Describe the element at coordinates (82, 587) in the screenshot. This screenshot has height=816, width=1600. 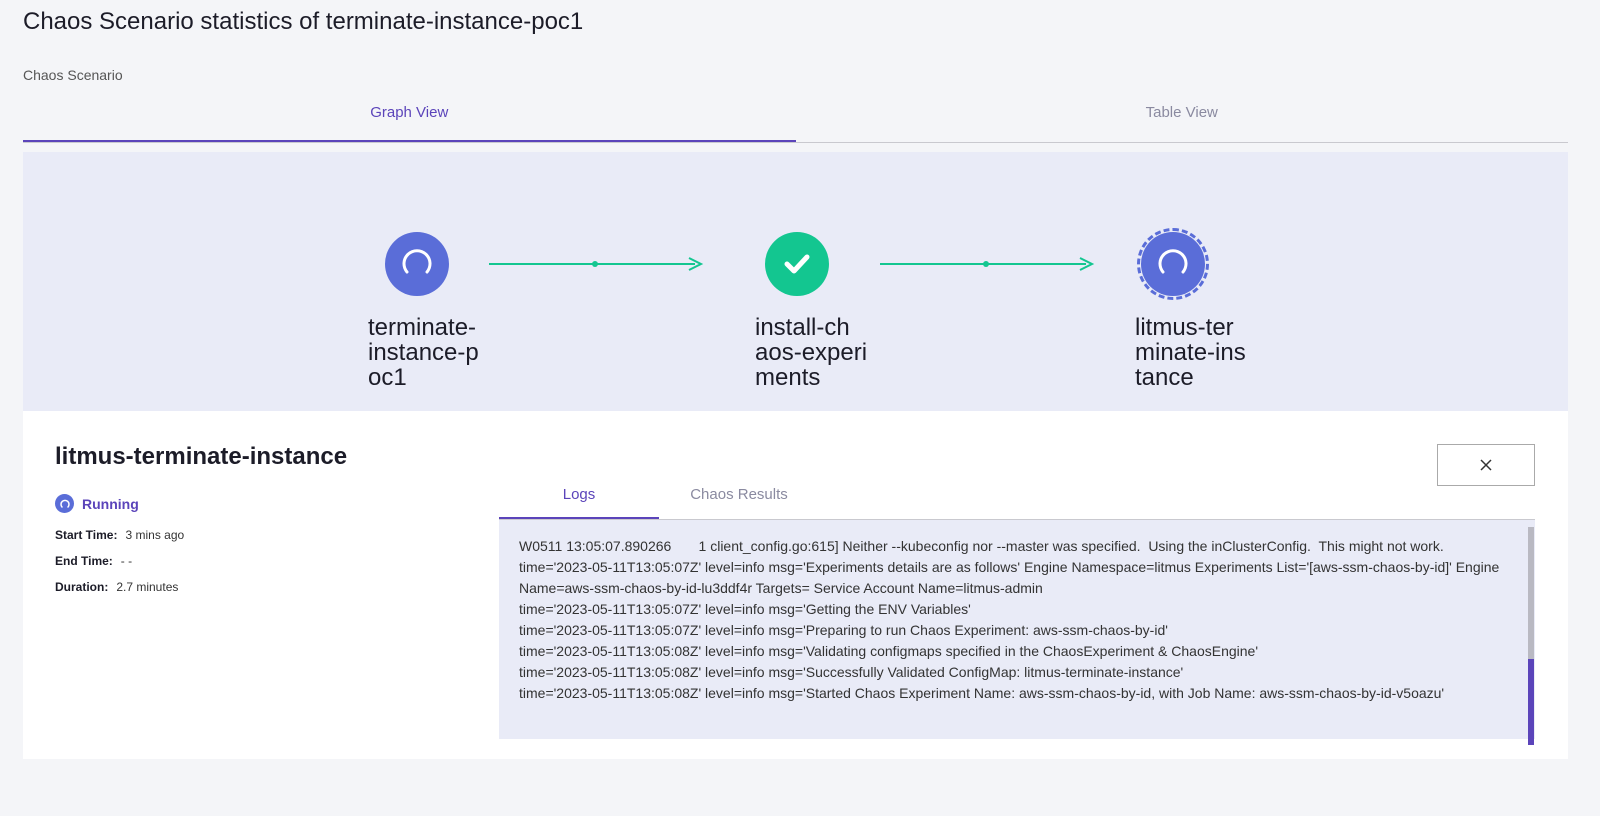
I see `duration-label: Duration:` at that location.